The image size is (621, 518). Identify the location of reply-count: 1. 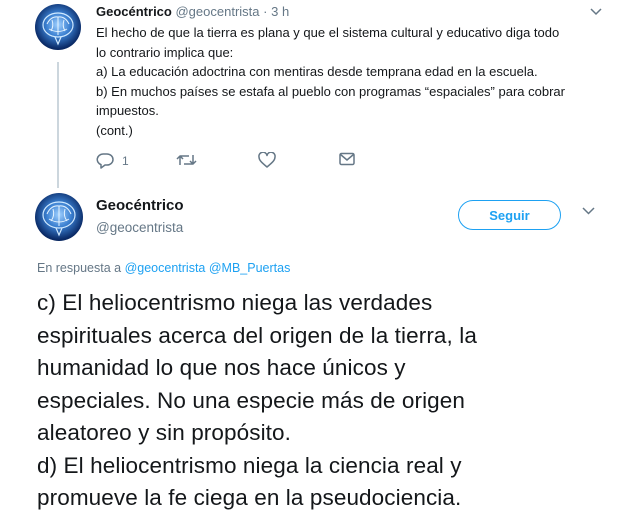
(125, 160).